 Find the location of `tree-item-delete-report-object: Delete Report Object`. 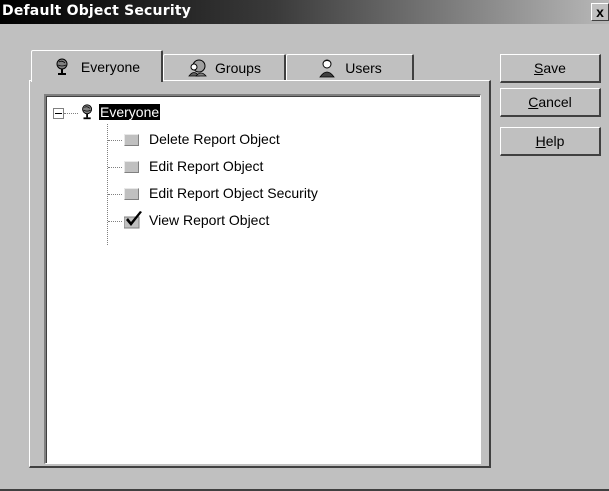

tree-item-delete-report-object: Delete Report Object is located at coordinates (214, 139).